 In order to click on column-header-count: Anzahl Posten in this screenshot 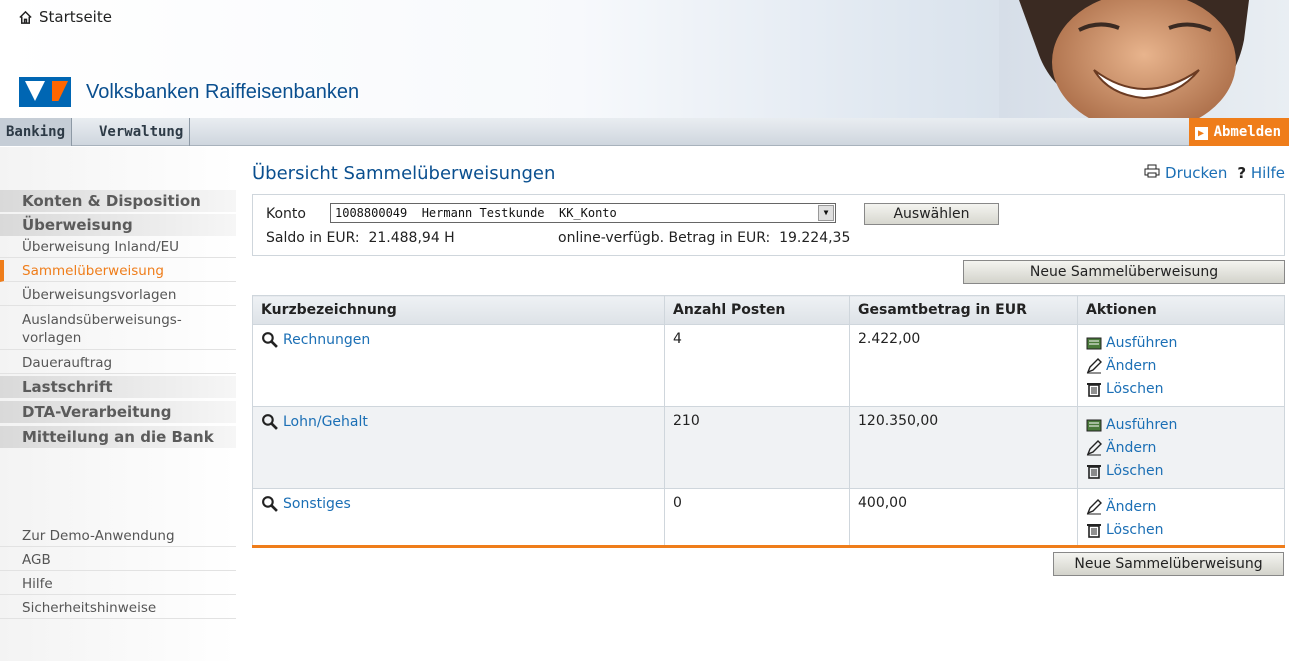, I will do `click(757, 310)`.